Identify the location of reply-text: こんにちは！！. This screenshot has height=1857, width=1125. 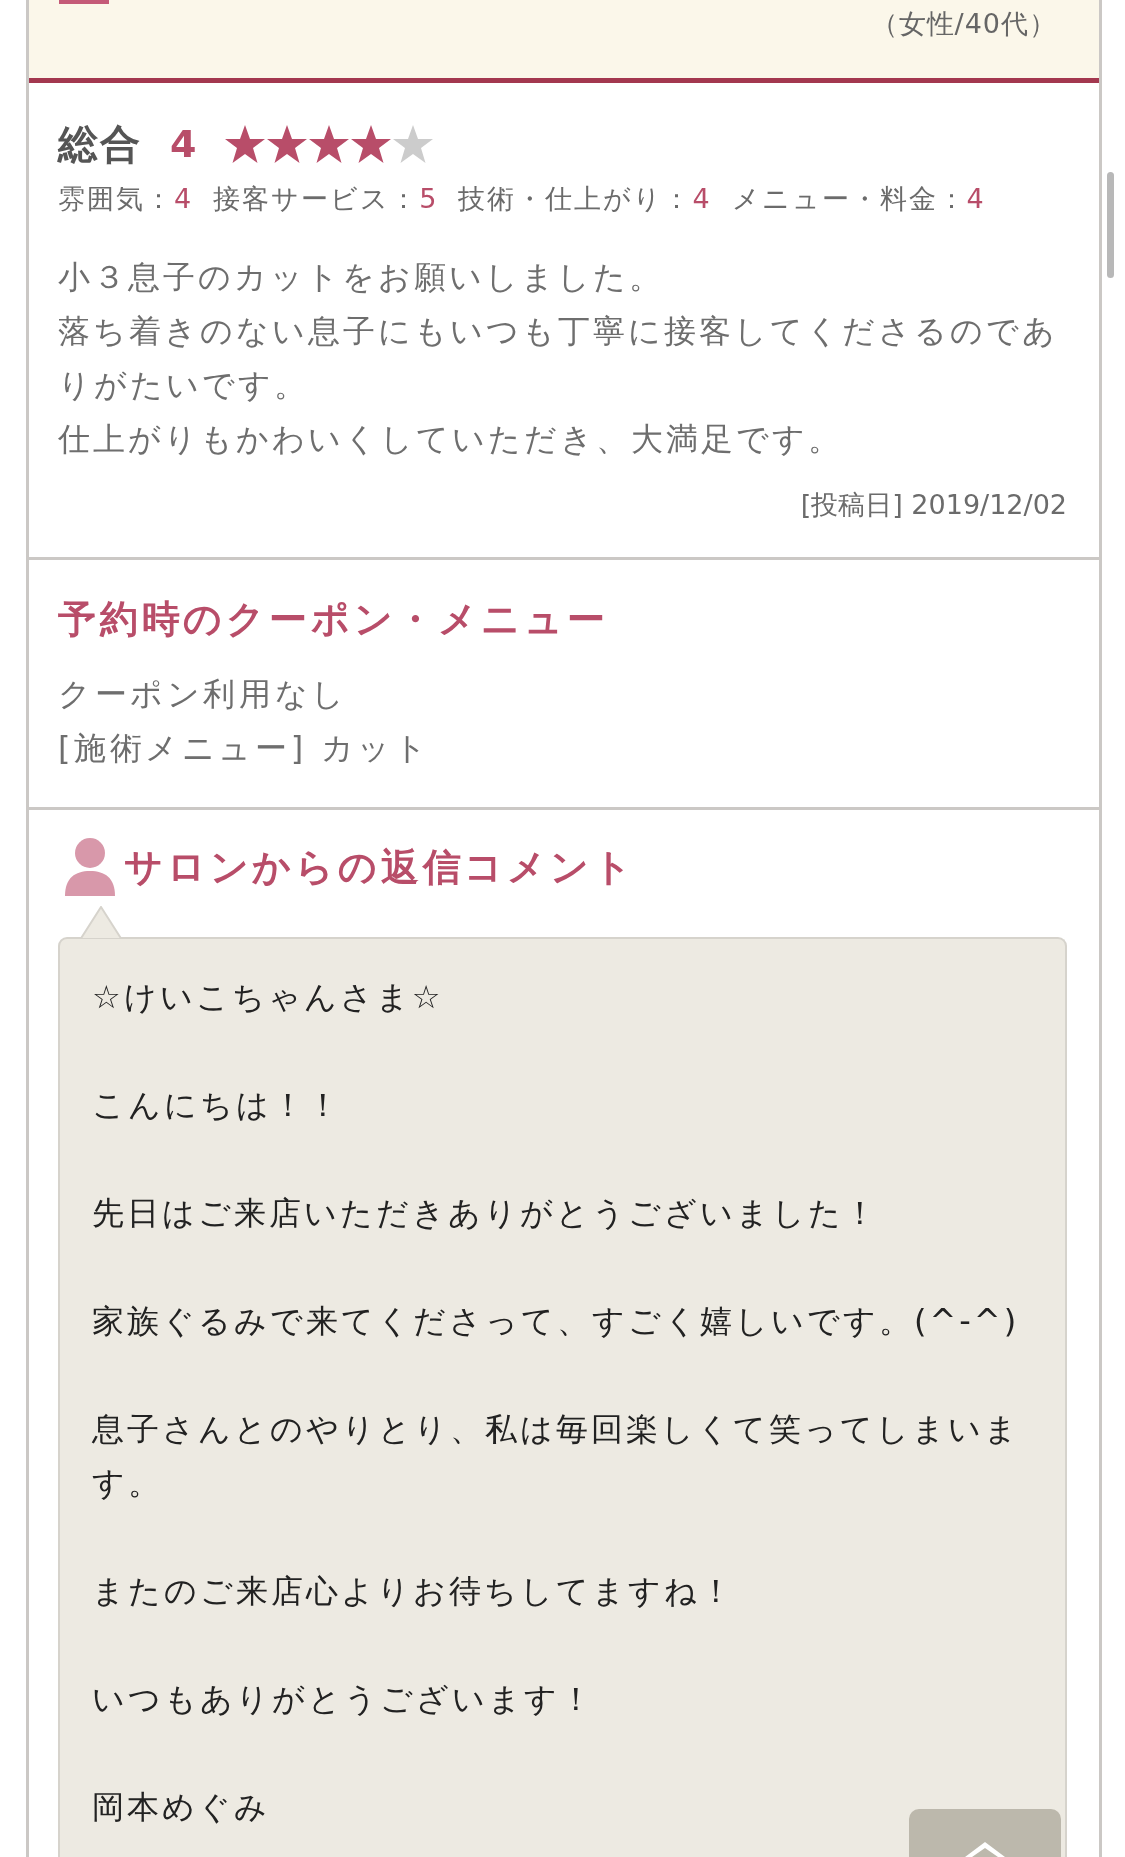
(217, 1105).